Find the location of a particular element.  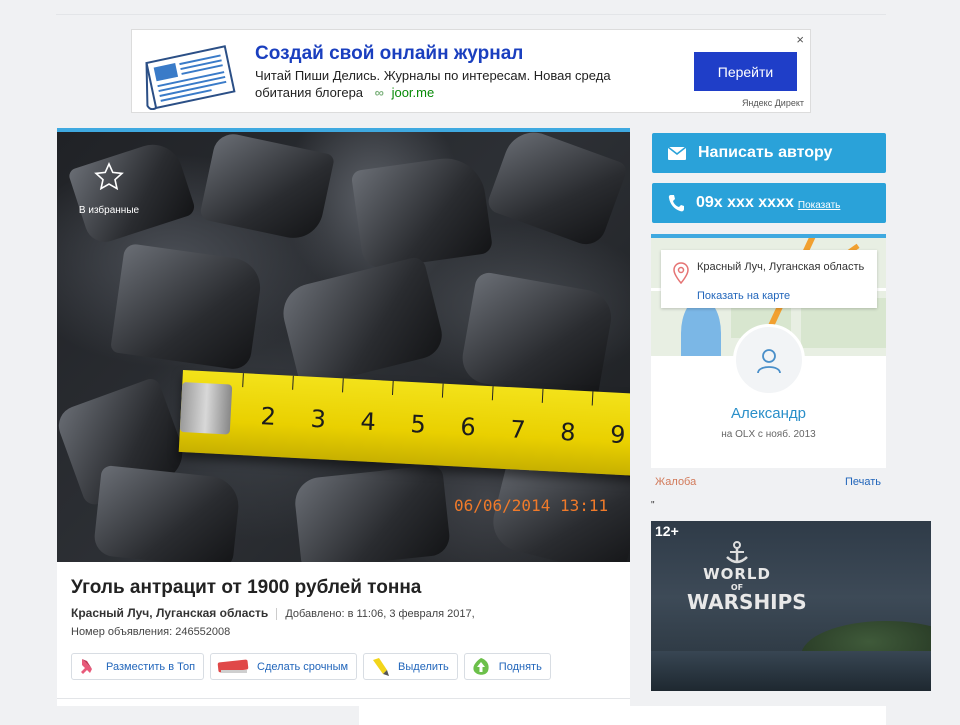

add-to-favorites: В избранные is located at coordinates (109, 190).